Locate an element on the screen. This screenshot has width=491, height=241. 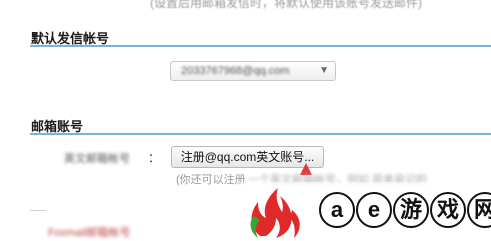
account-label-colon: ： is located at coordinates (154, 158).